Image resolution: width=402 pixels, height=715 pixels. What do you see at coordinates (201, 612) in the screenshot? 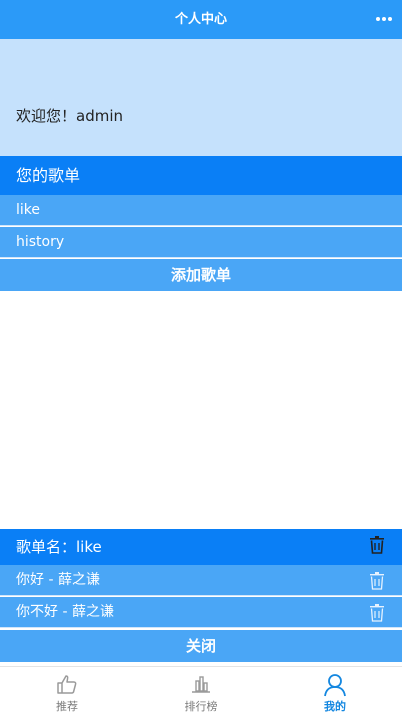
I see `song-row: 你不好 - 薛之谦` at bounding box center [201, 612].